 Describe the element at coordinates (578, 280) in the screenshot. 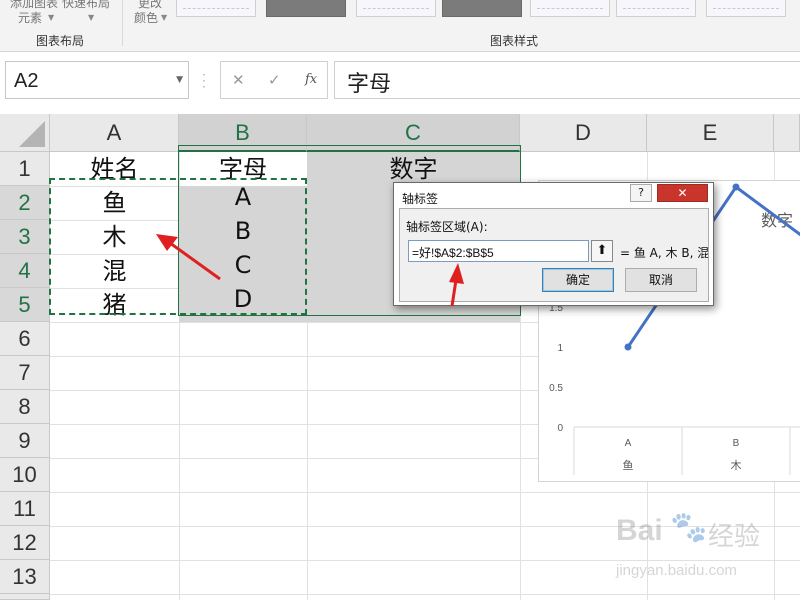

I see `ok-button: 确定` at that location.